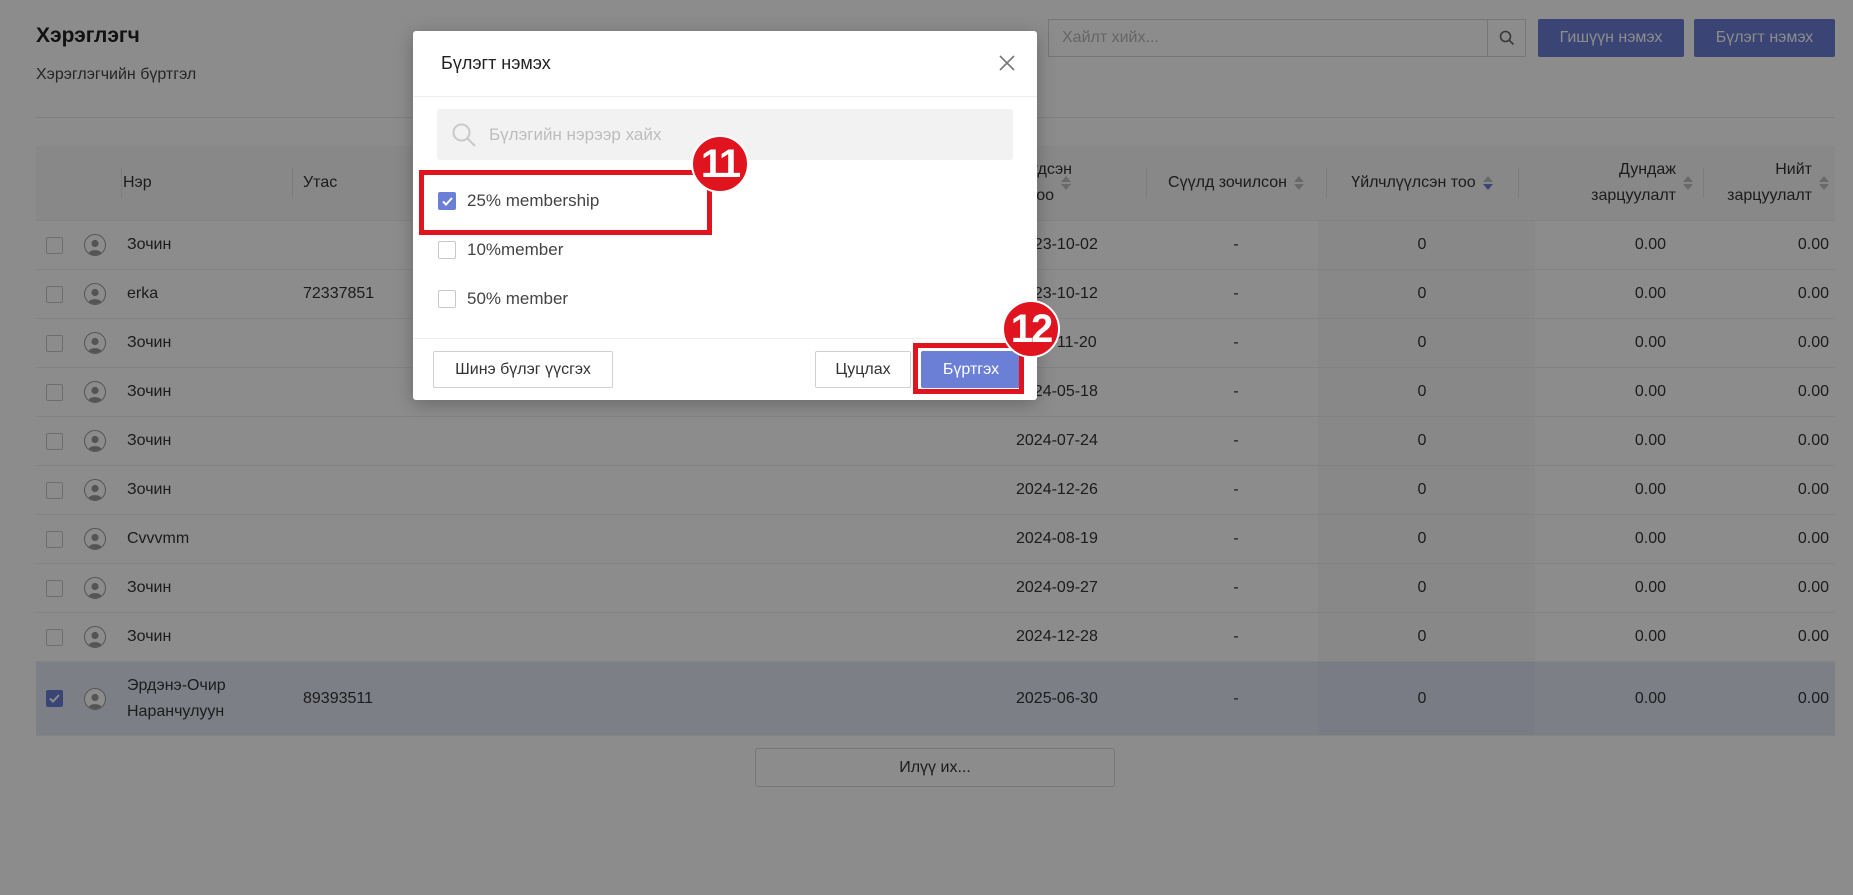 The width and height of the screenshot is (1853, 895). I want to click on highlight-box-submit, so click(968, 368).